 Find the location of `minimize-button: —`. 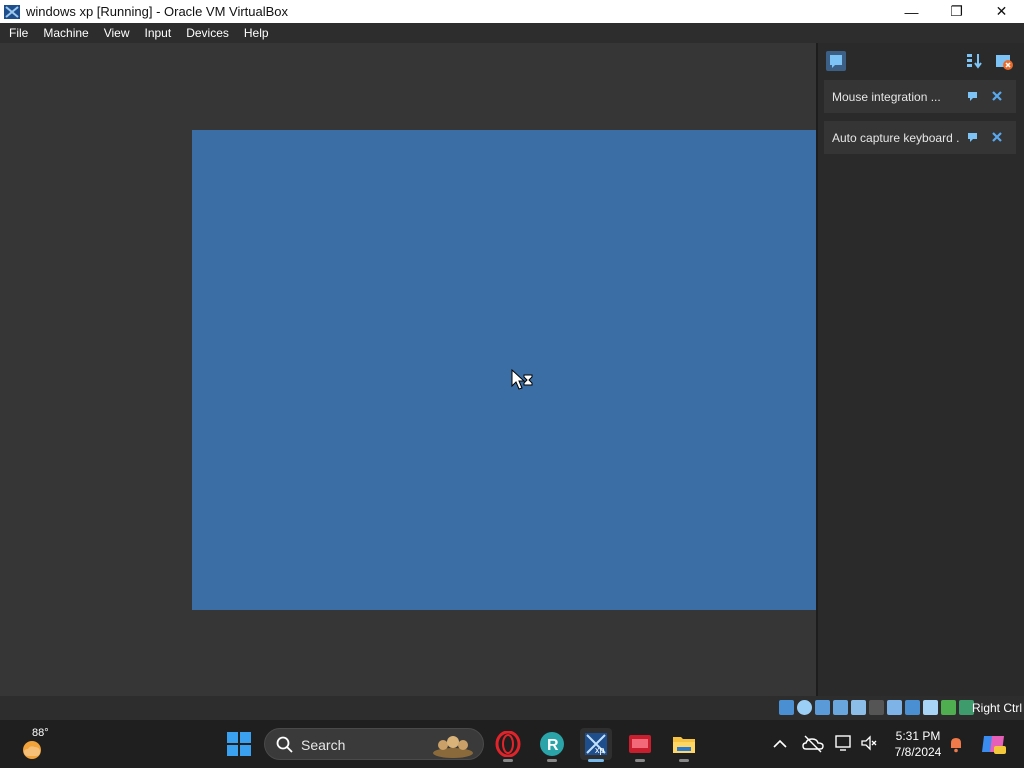

minimize-button: — is located at coordinates (911, 11).